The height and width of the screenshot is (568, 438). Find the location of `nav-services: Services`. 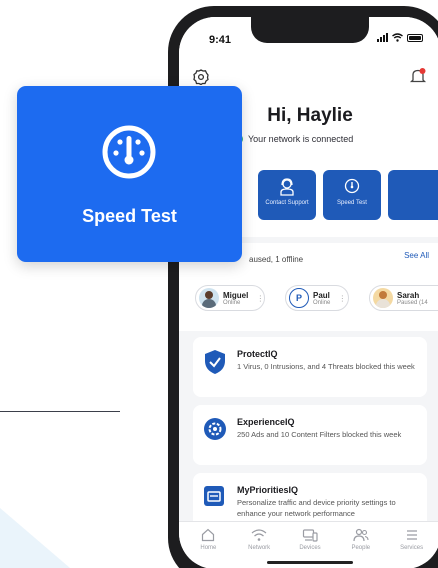

nav-services: Services is located at coordinates (412, 548).